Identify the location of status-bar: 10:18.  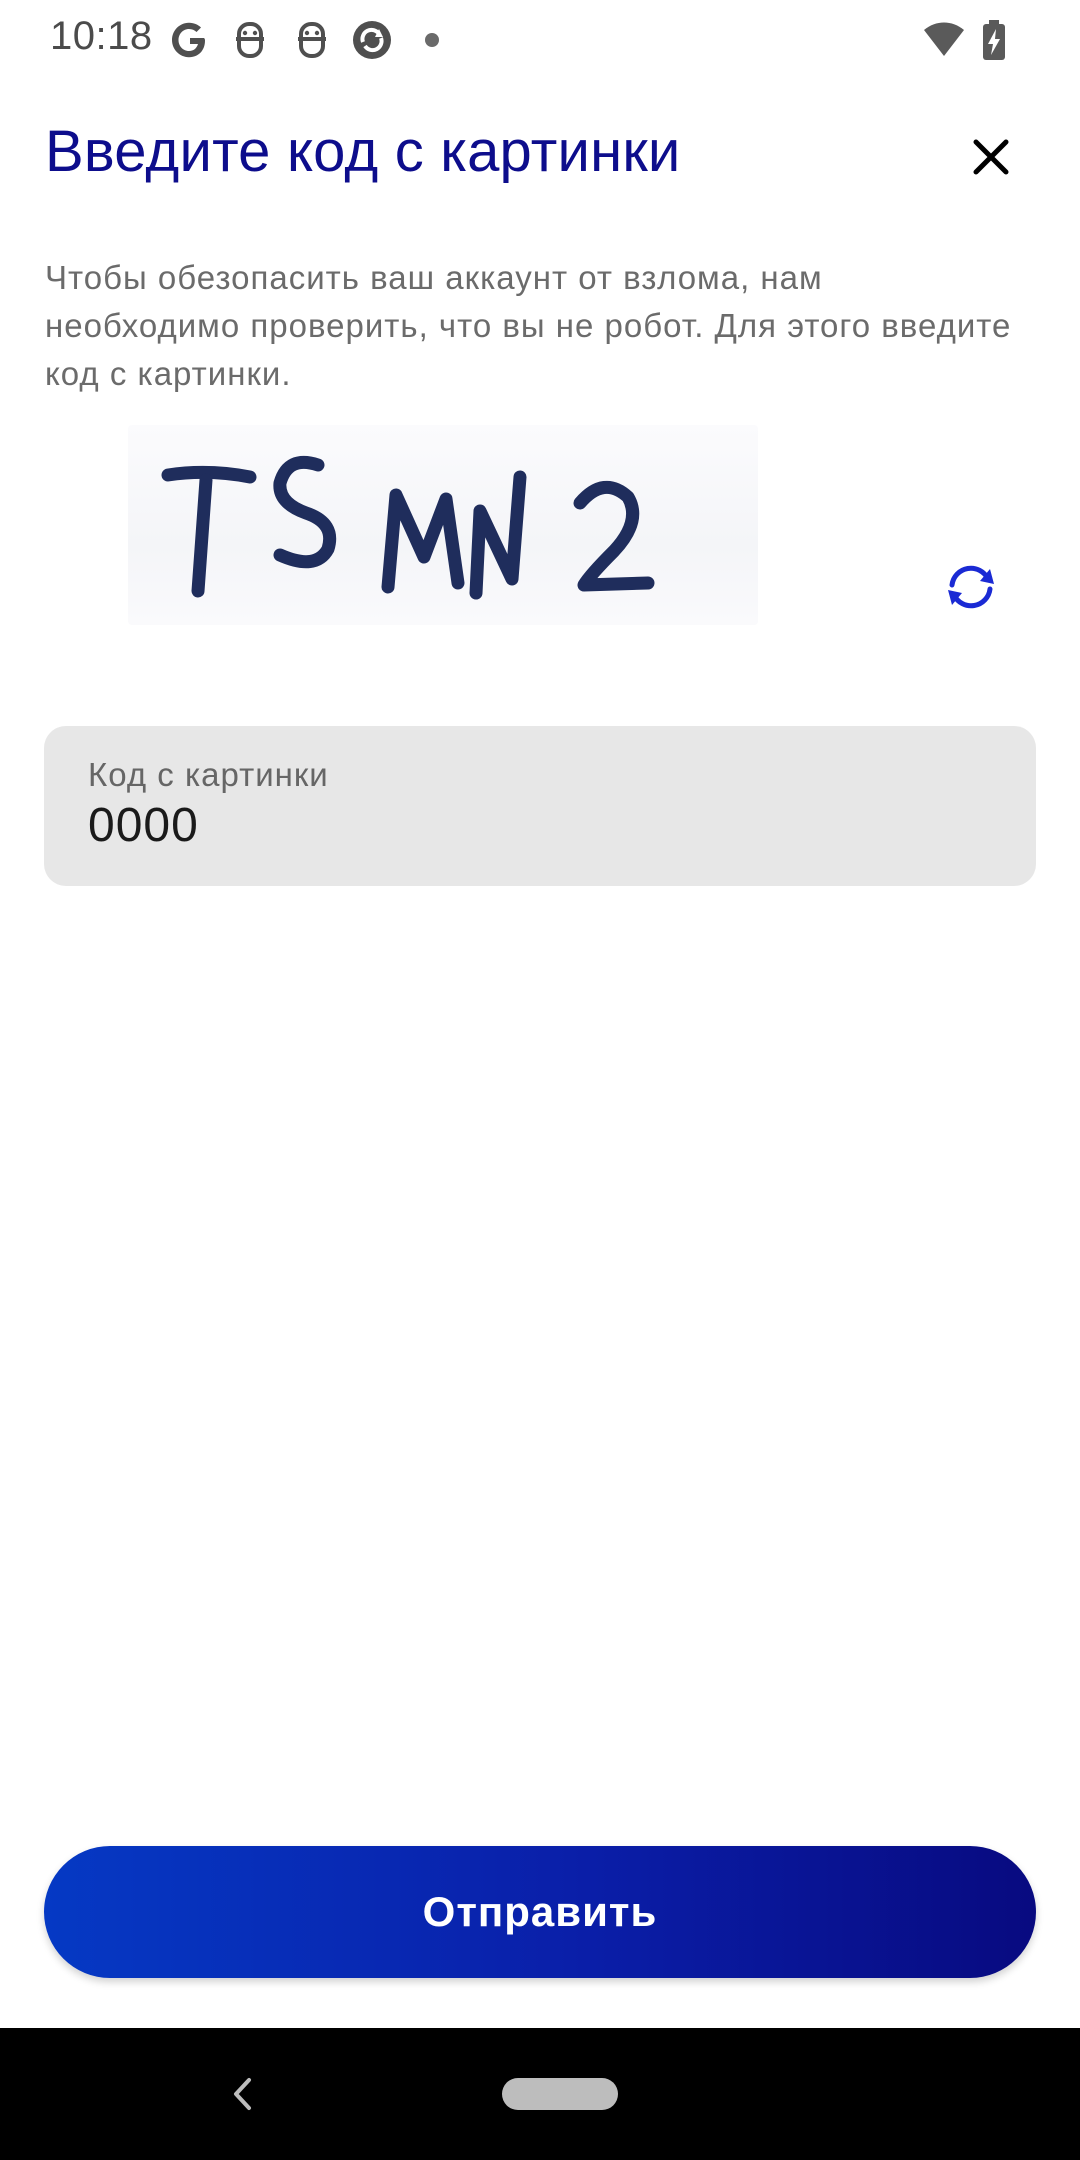
(540, 40).